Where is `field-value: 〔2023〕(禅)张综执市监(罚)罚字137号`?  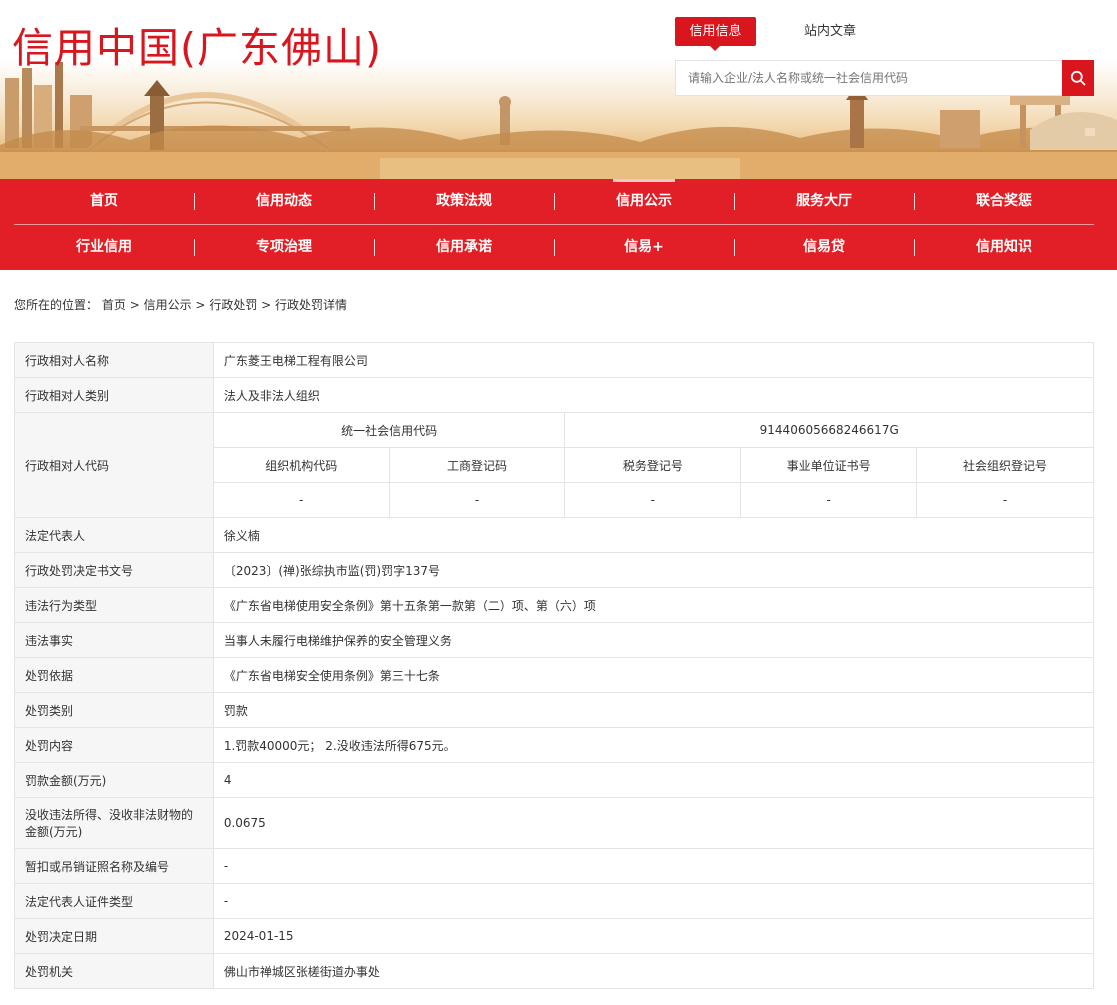
field-value: 〔2023〕(禅)张综执市监(罚)罚字137号 is located at coordinates (653, 570).